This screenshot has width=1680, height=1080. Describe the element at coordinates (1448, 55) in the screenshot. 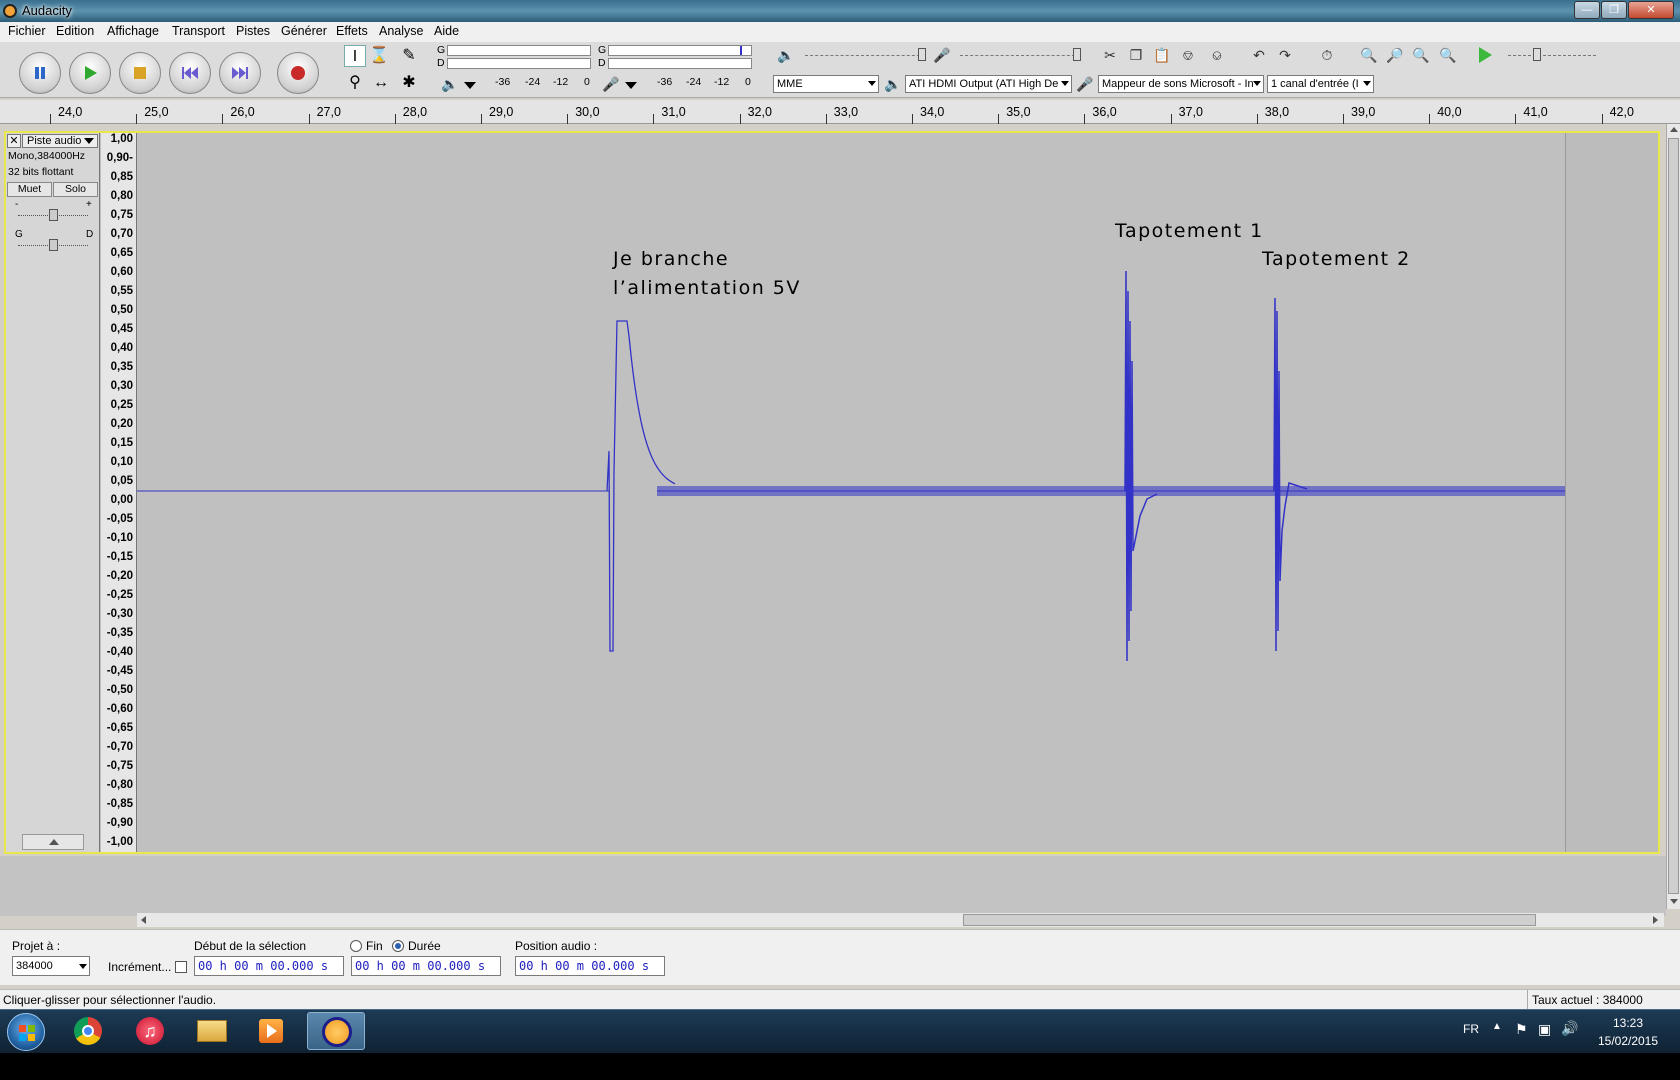

I see `fit-project-icon: 🔍` at that location.